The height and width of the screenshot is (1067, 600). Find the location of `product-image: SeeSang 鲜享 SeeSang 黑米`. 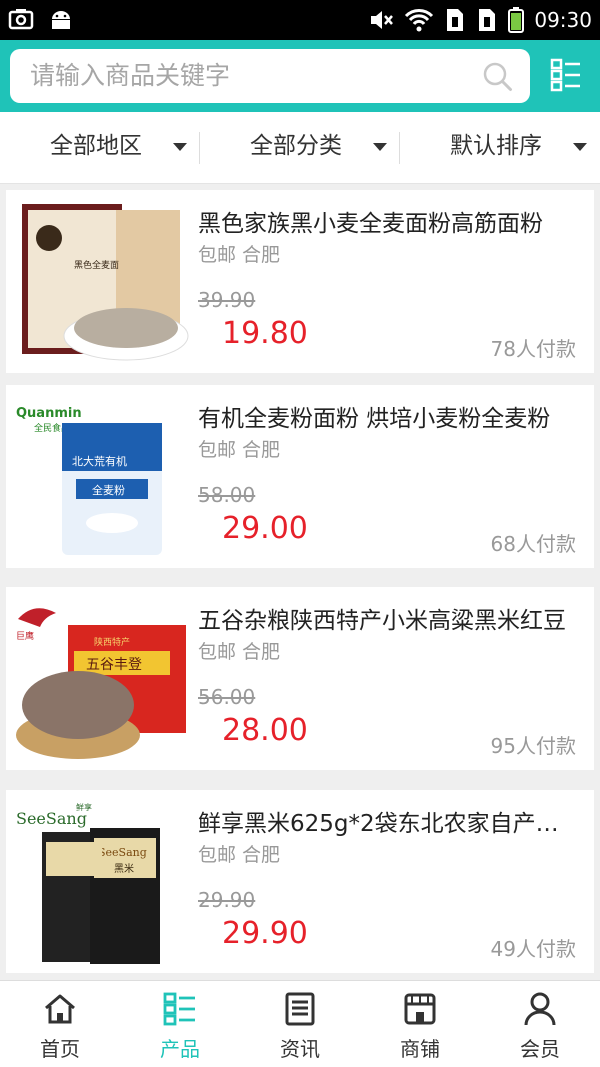

product-image: SeeSang 鲜享 SeeSang 黑米 is located at coordinates (103, 882).